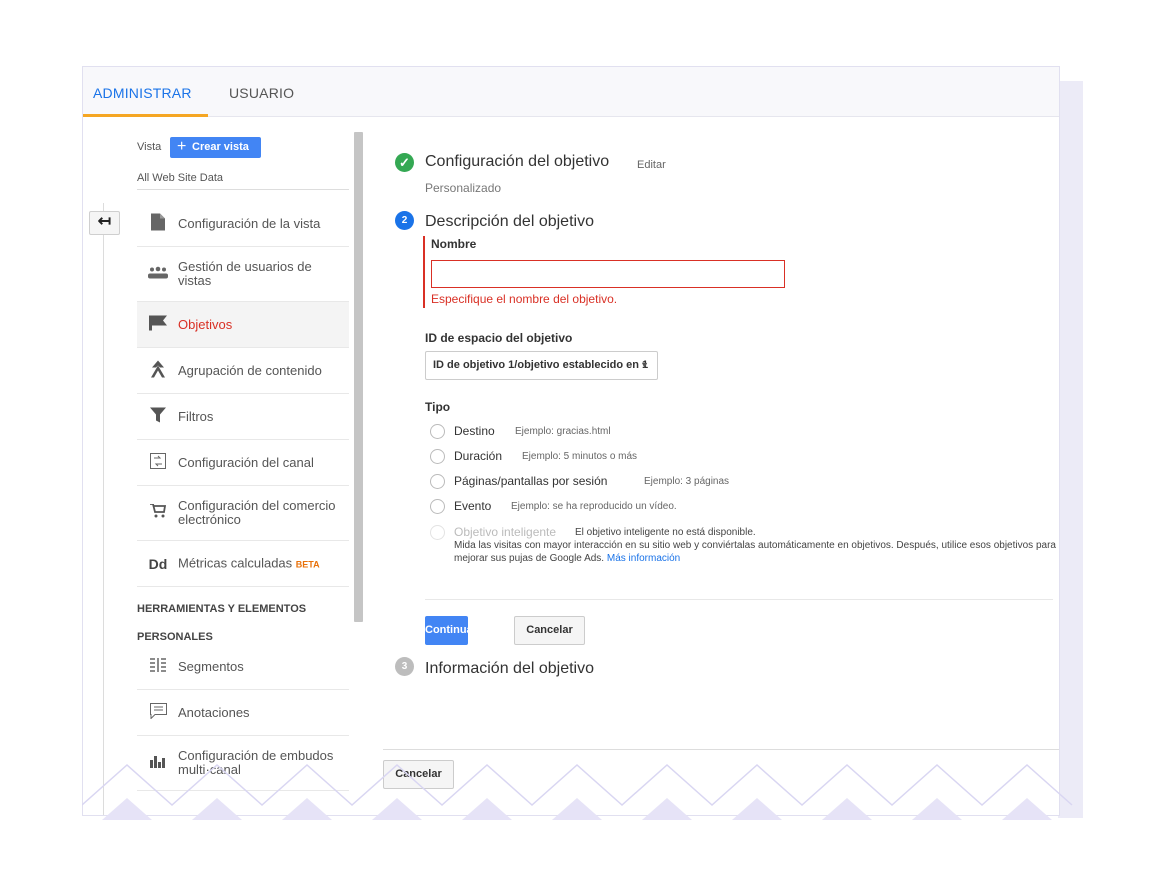 Image resolution: width=1165 pixels, height=885 pixels. I want to click on sidebar-item-user-management: Gestión de usuarios de vistas, so click(243, 274).